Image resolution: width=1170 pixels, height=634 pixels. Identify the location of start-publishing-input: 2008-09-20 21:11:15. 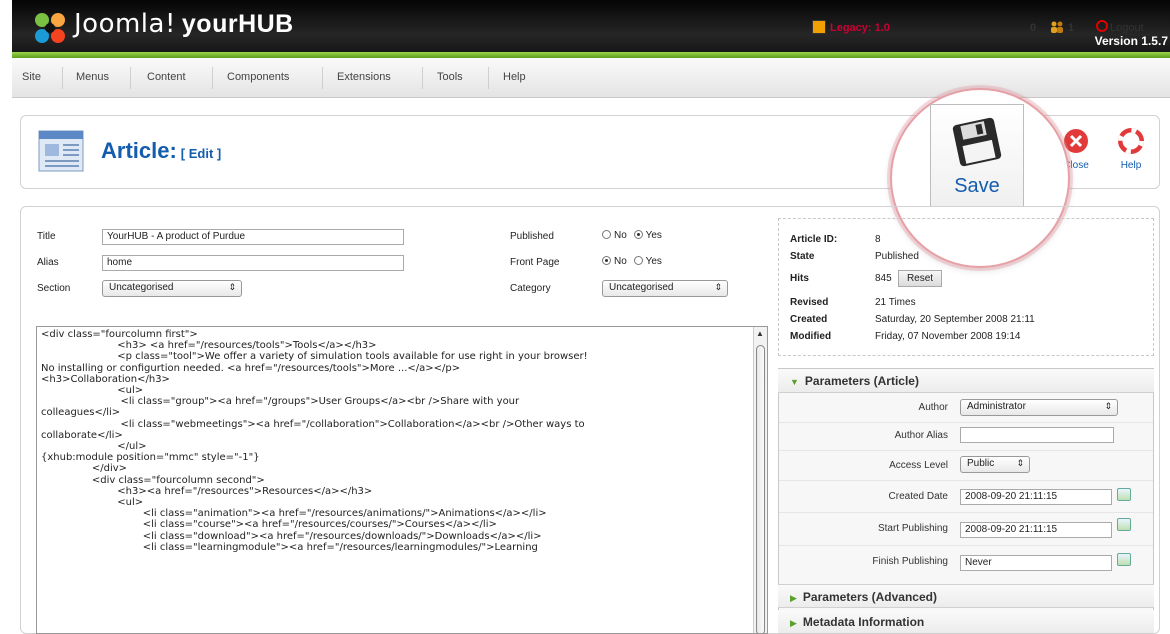
(1036, 530).